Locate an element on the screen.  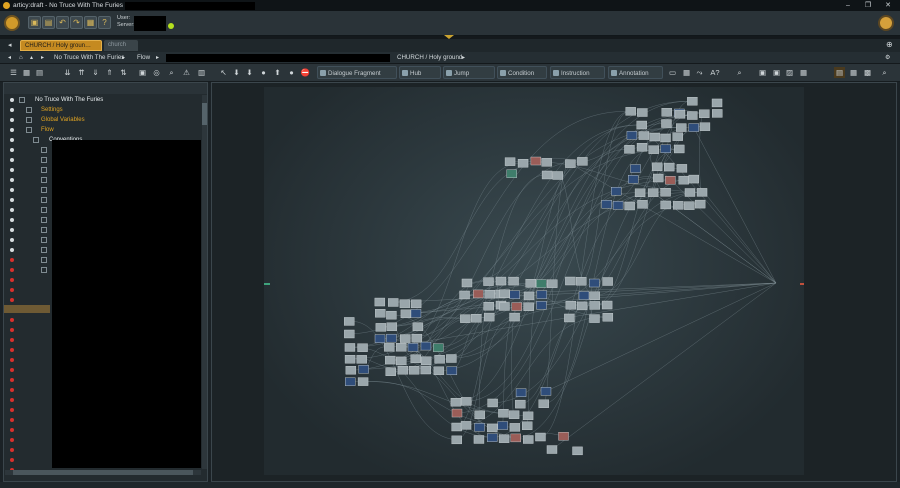
redo-icon: ↷ is located at coordinates (76, 22).